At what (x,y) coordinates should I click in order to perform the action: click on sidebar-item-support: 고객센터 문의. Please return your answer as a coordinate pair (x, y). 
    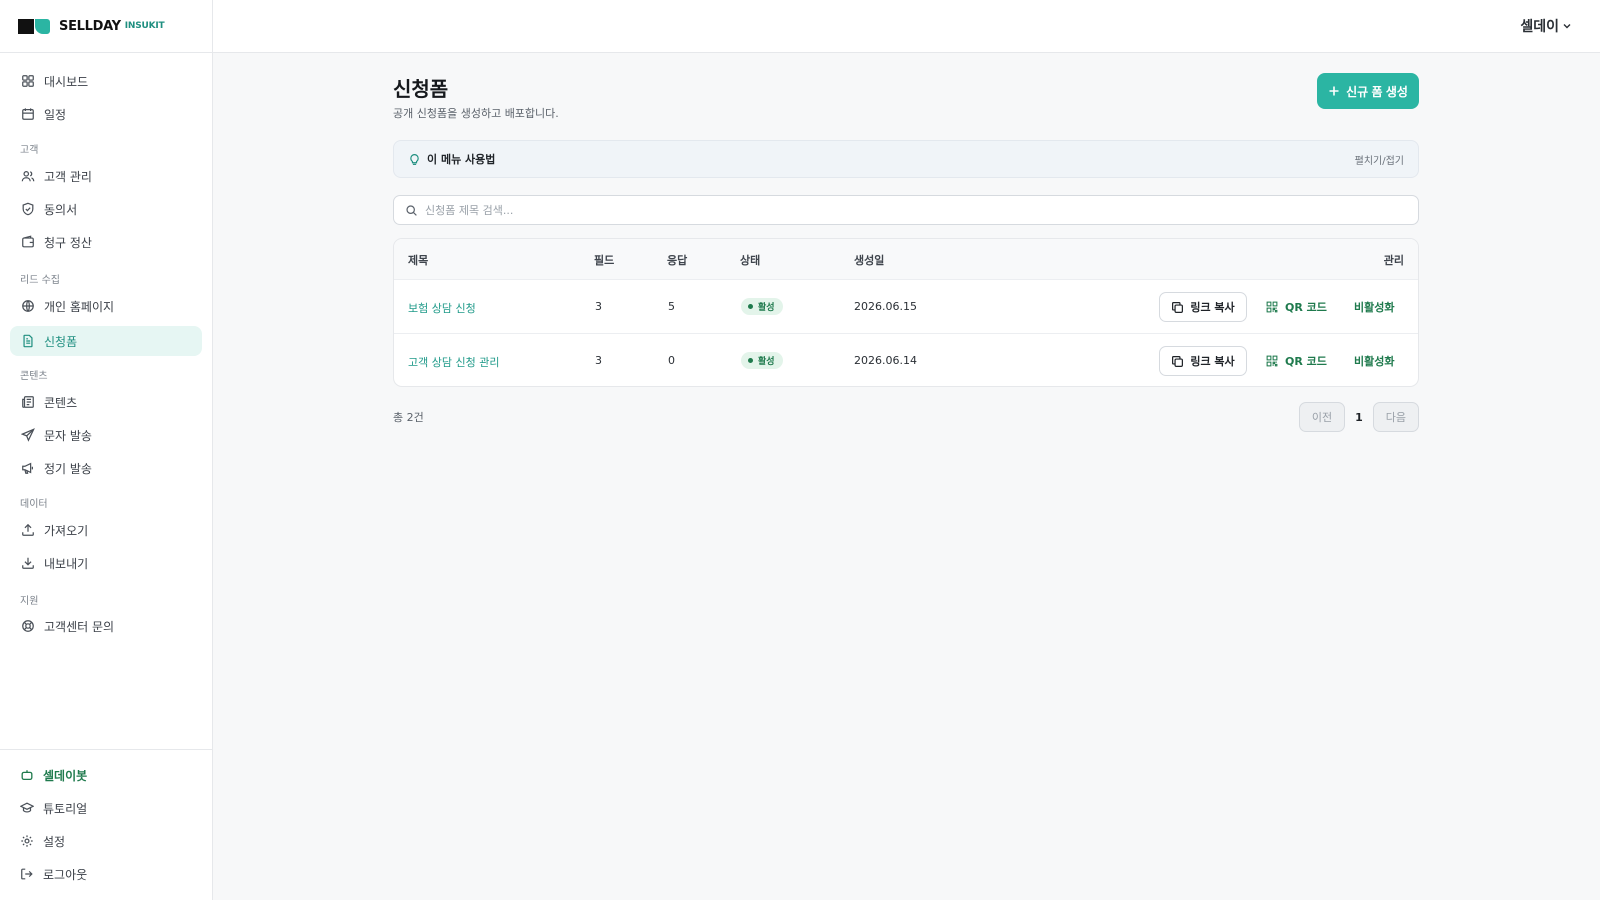
    Looking at the image, I should click on (106, 626).